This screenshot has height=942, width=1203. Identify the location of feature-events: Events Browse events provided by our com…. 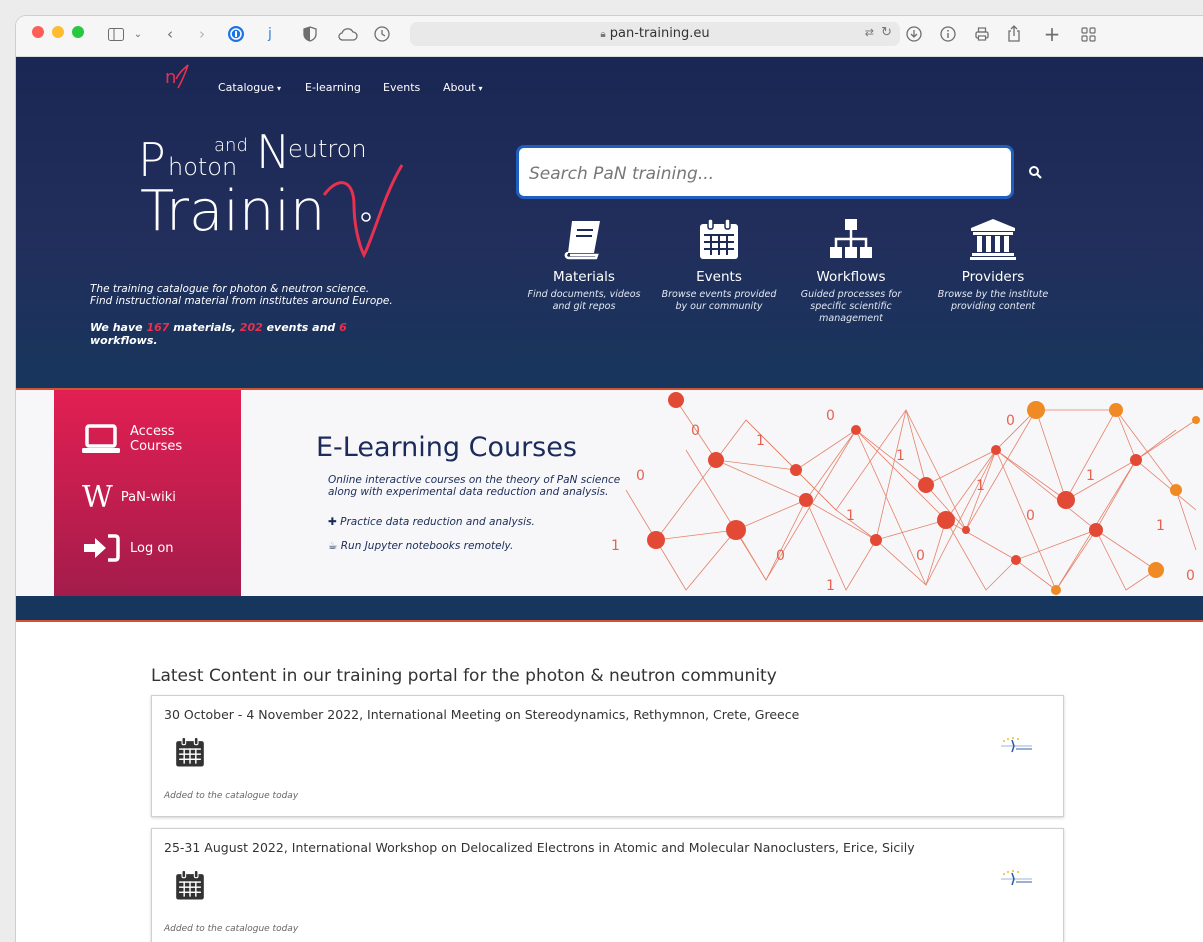
(719, 265).